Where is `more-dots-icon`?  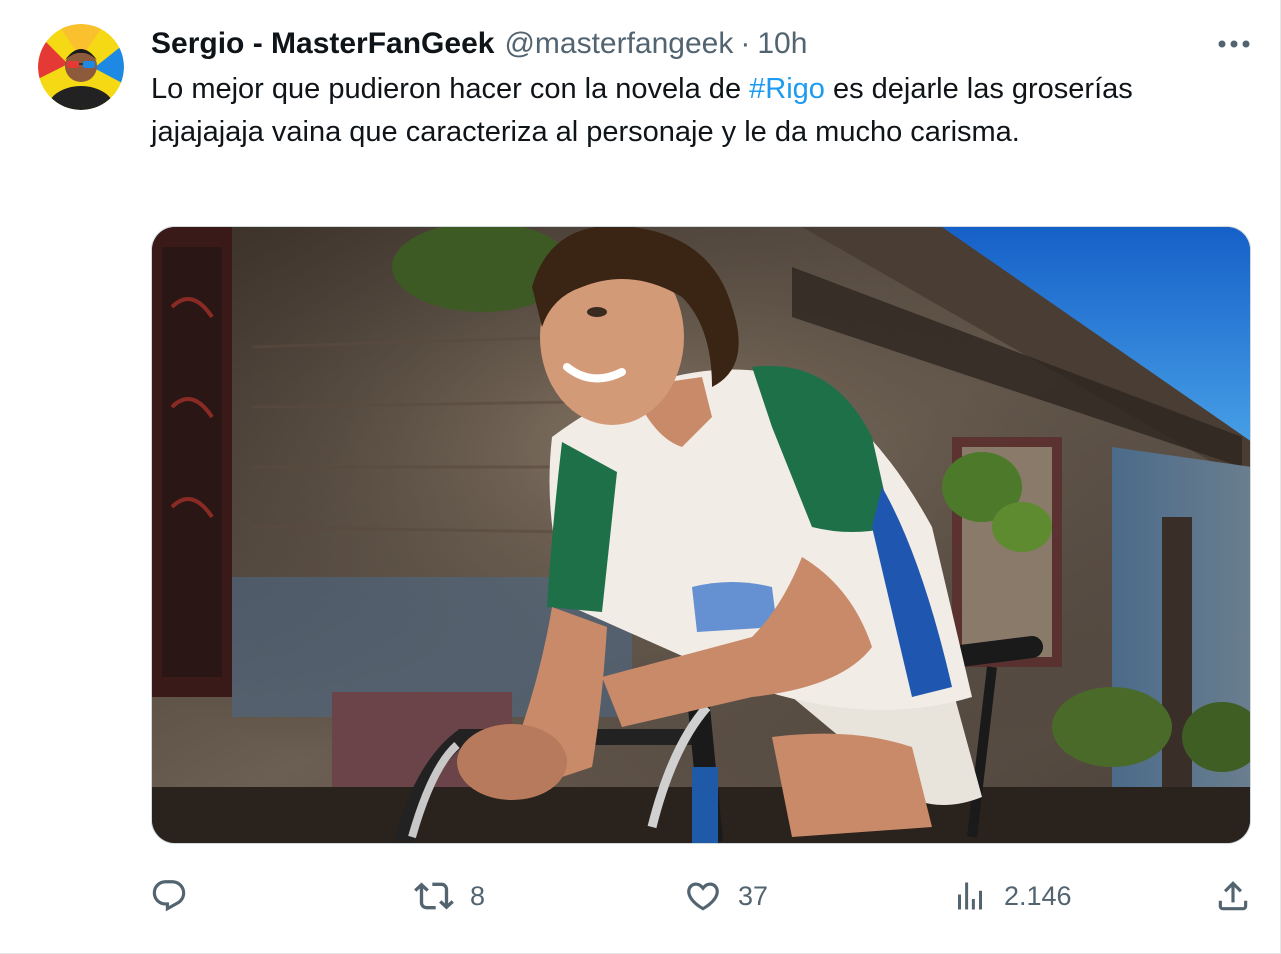
more-dots-icon is located at coordinates (1234, 44).